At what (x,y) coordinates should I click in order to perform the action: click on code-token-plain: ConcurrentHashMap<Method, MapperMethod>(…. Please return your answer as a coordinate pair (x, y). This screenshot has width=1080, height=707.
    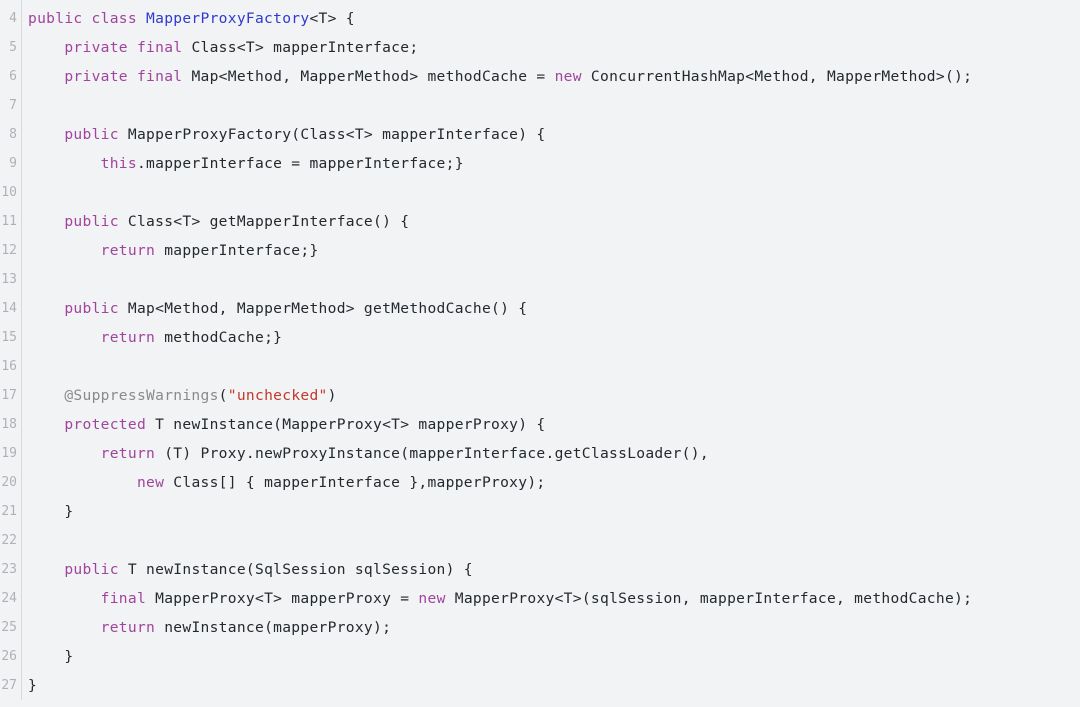
    Looking at the image, I should click on (781, 76).